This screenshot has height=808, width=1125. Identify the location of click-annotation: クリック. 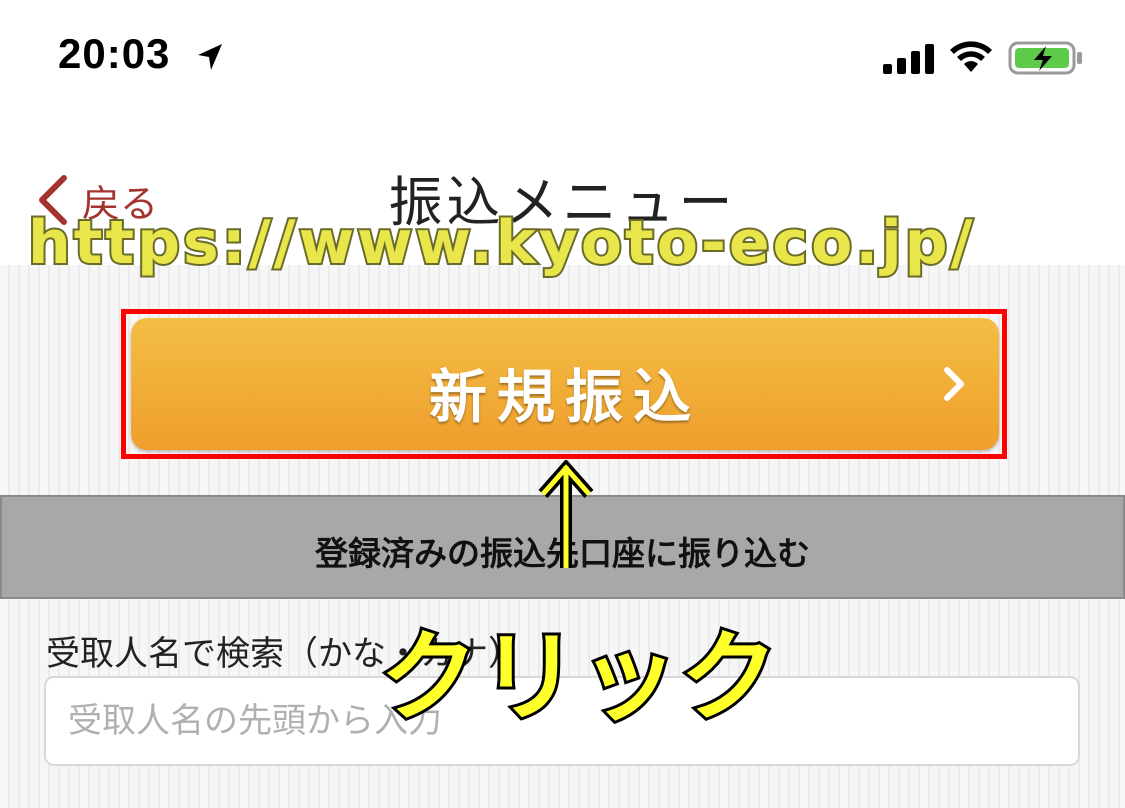
(579, 678).